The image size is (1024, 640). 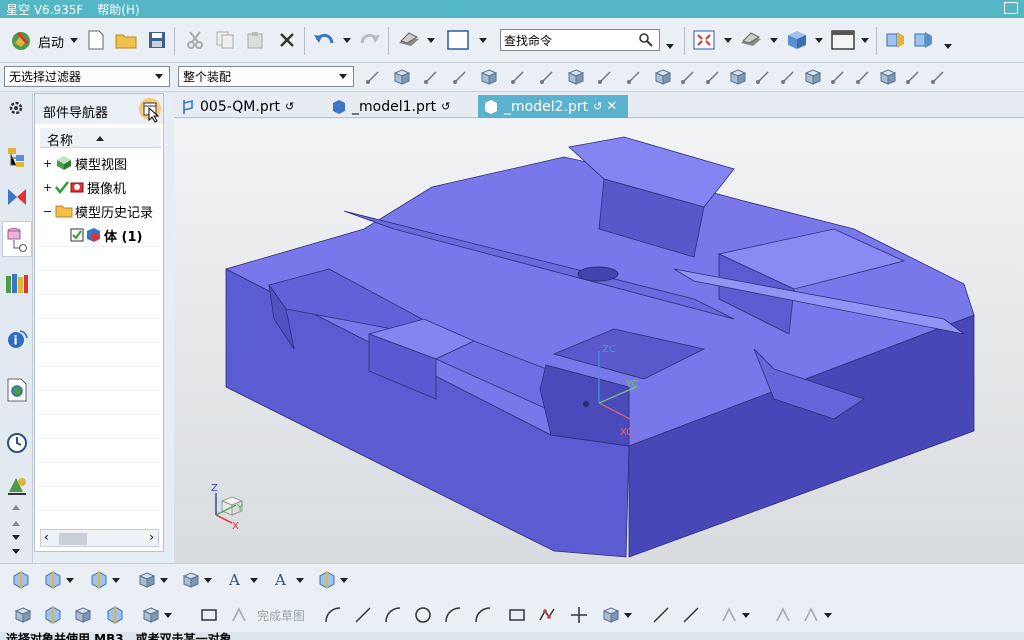 What do you see at coordinates (518, 77) in the screenshot?
I see `select-by-box-icon` at bounding box center [518, 77].